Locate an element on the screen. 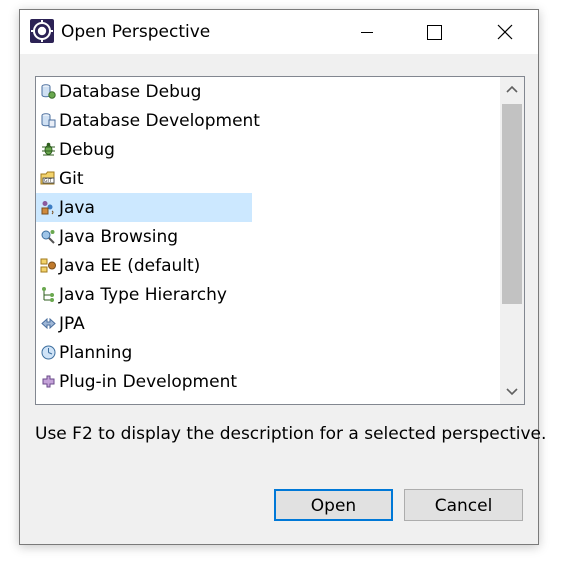 The width and height of the screenshot is (585, 565). list-item-java: Java is located at coordinates (144, 207).